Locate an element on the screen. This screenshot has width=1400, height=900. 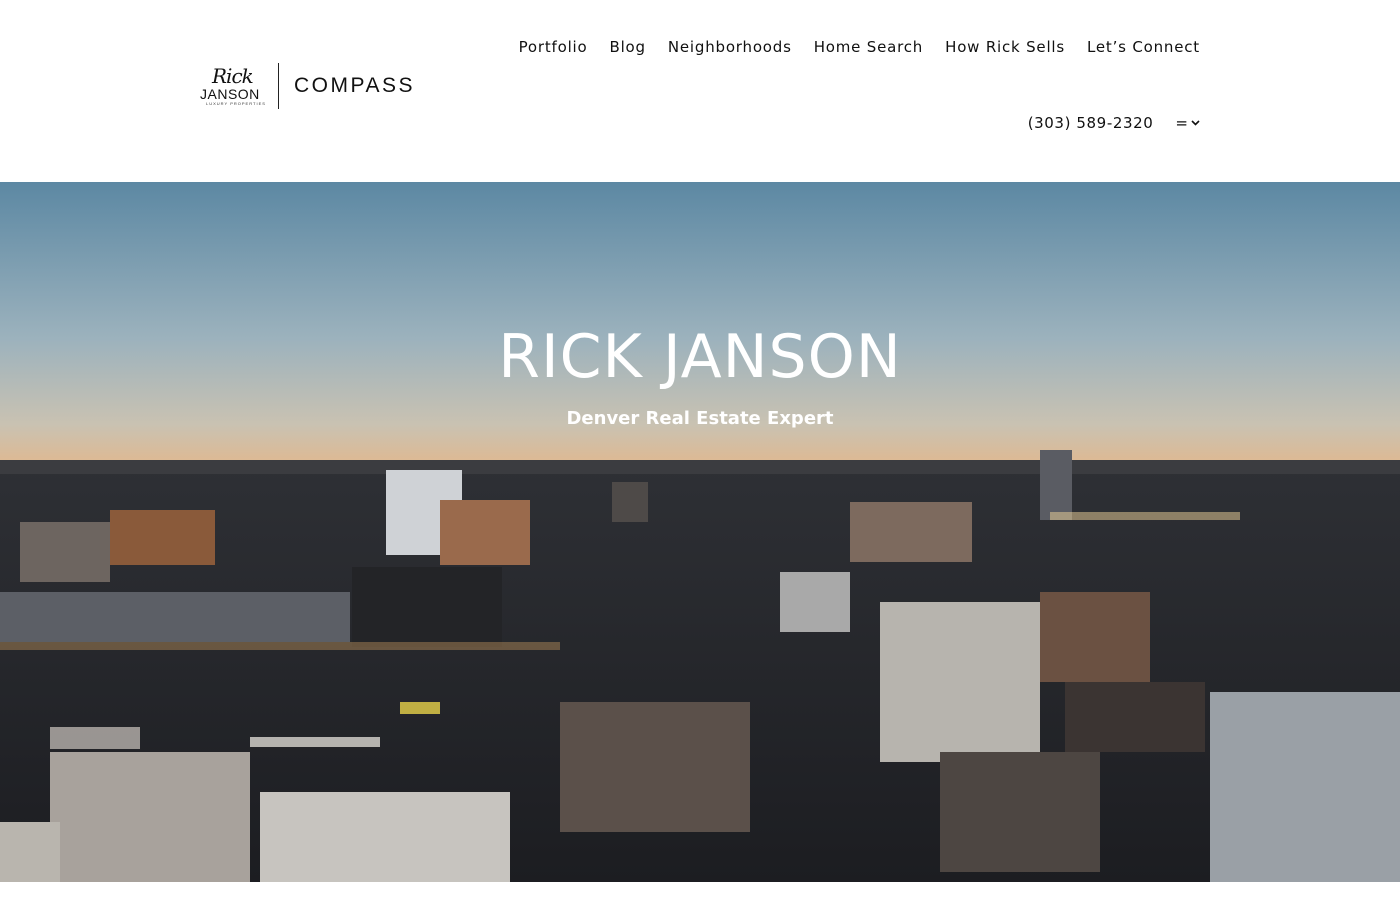
nav-item-neighborhoods: Neighborhoods is located at coordinates (730, 47).